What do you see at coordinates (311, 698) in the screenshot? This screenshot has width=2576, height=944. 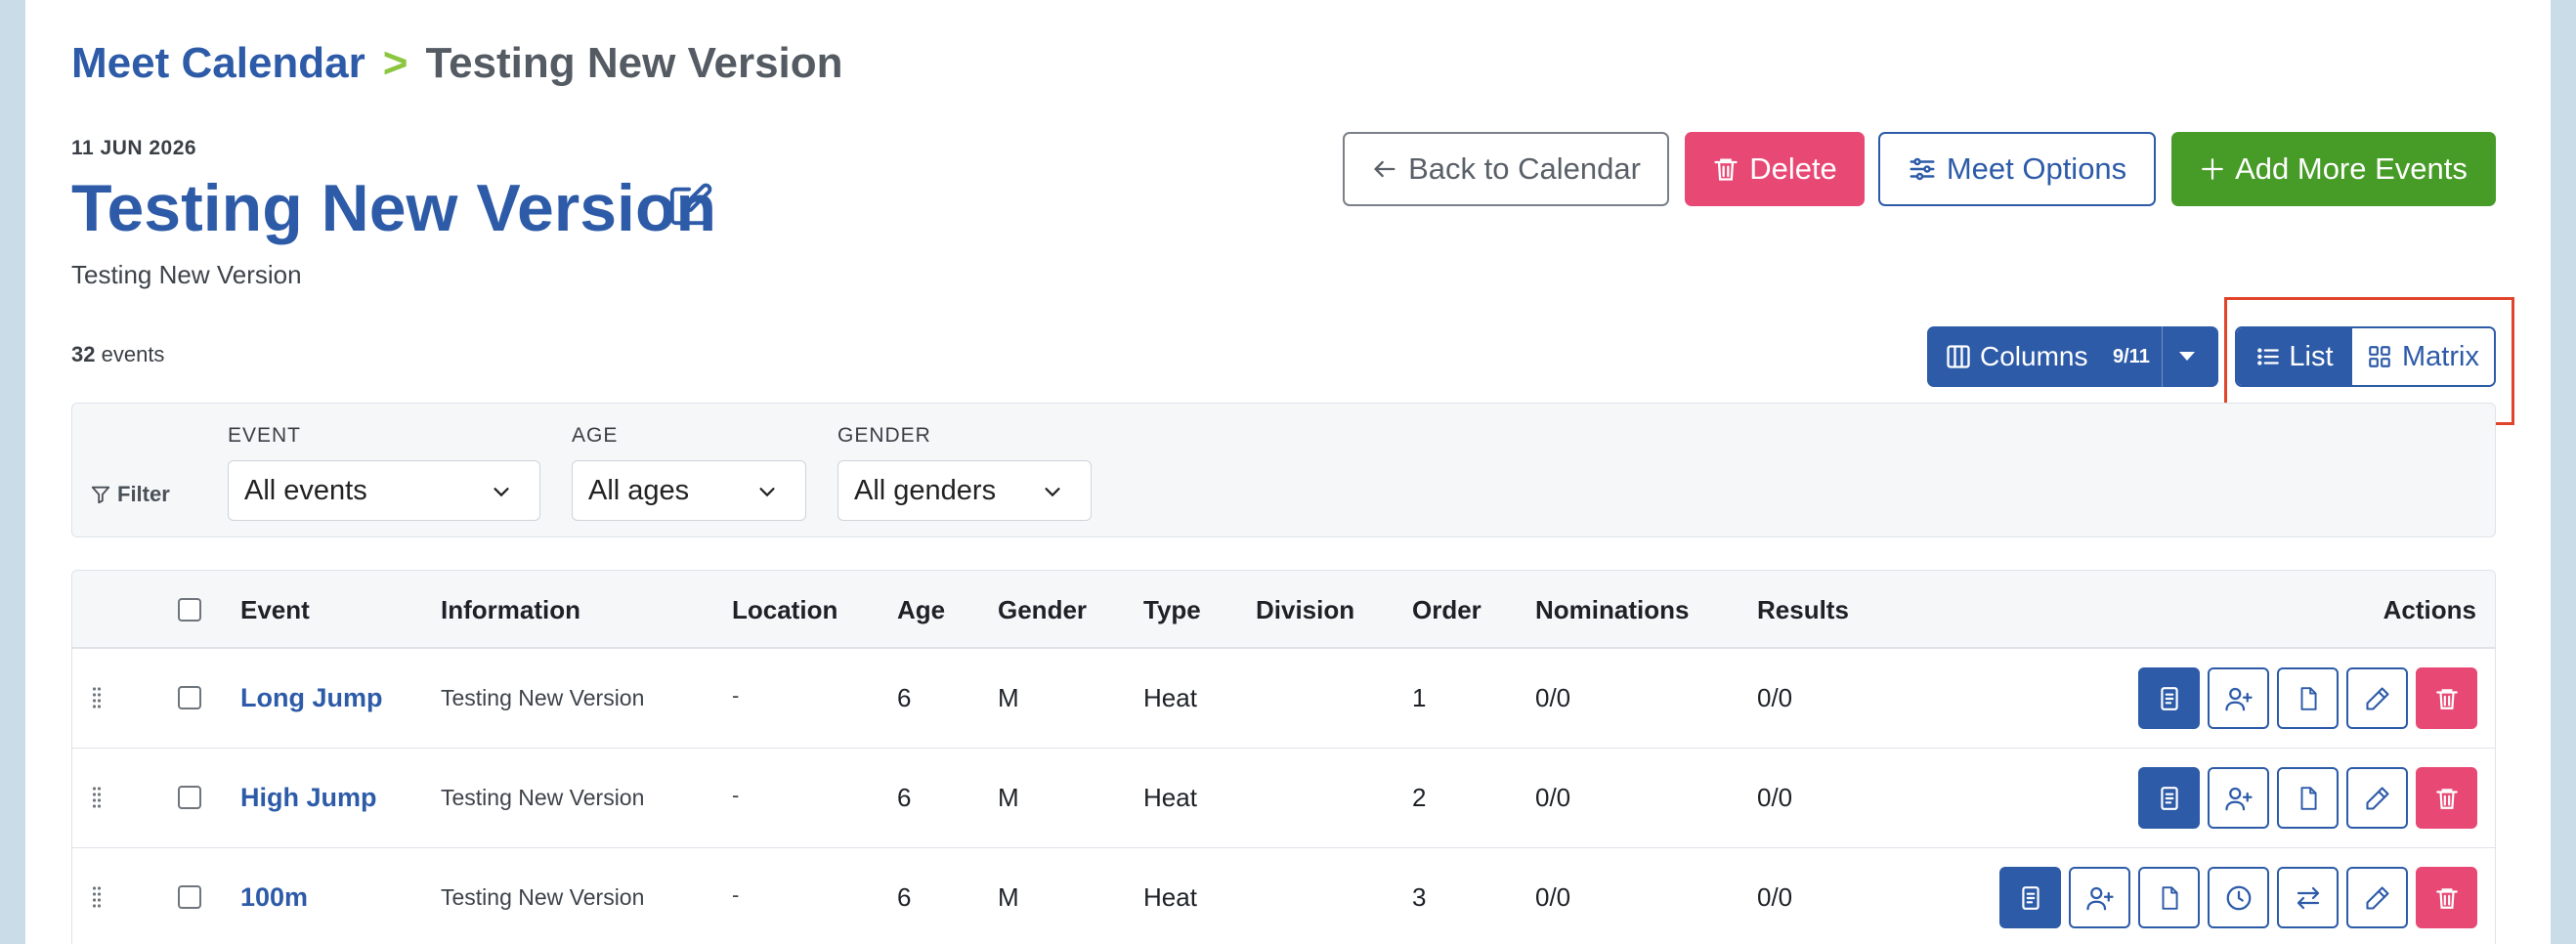 I see `event-name-link: Long Jump` at bounding box center [311, 698].